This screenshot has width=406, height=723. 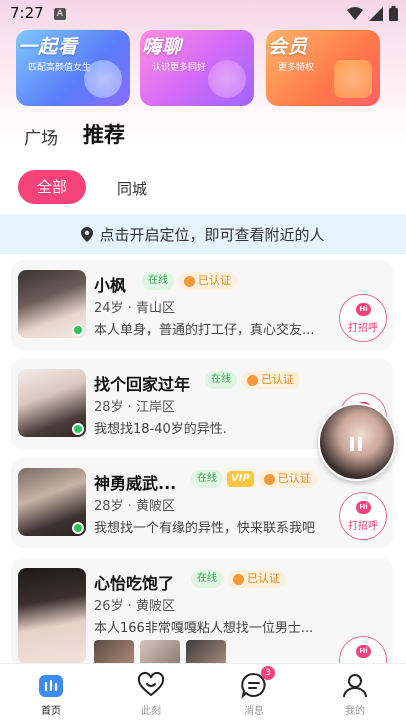 I want to click on heart-icon, so click(x=151, y=685).